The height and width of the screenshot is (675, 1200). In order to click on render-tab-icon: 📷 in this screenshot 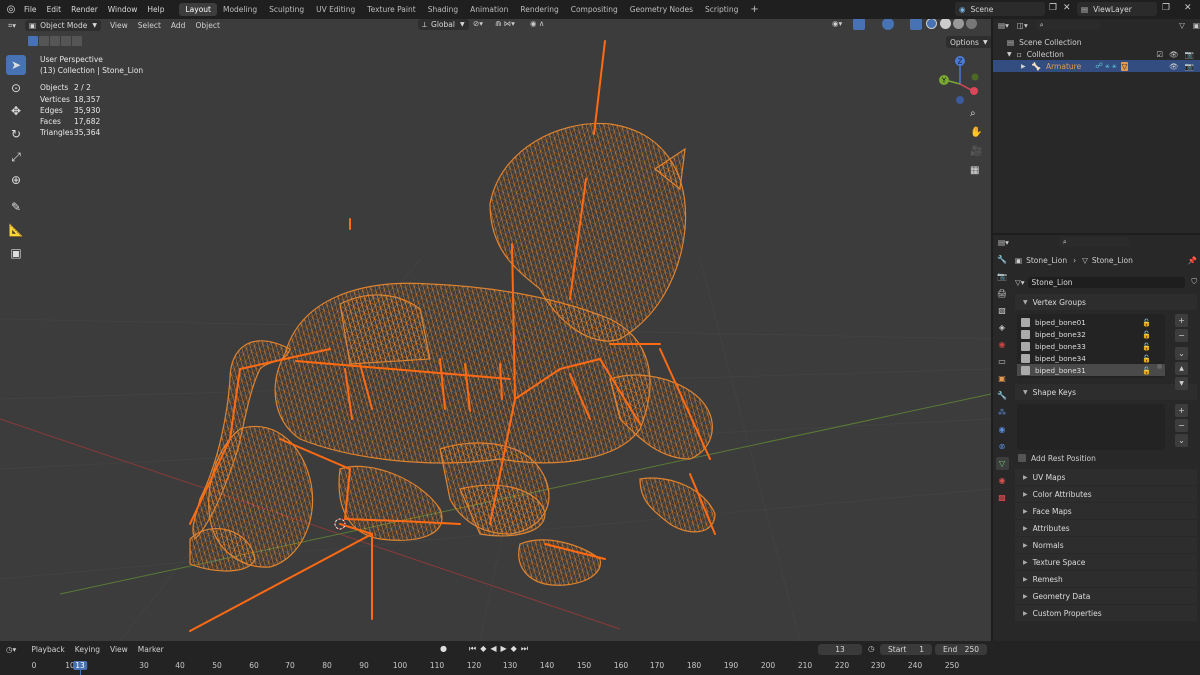, I will do `click(1002, 276)`.